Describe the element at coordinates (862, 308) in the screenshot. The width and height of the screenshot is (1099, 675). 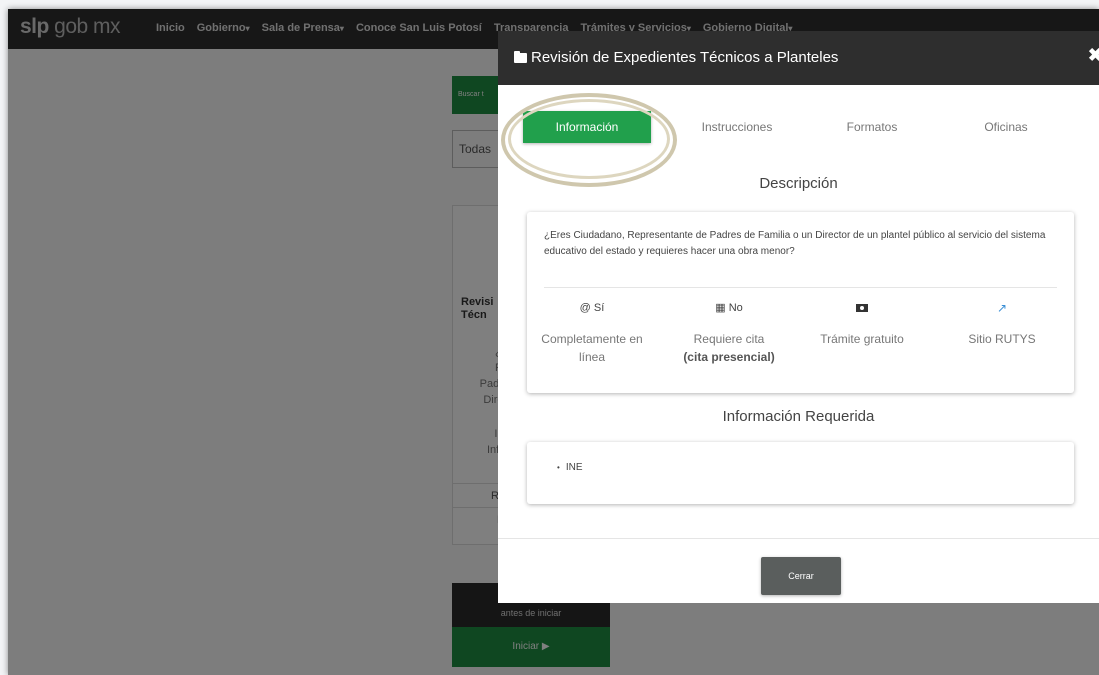
I see `money-icon` at that location.